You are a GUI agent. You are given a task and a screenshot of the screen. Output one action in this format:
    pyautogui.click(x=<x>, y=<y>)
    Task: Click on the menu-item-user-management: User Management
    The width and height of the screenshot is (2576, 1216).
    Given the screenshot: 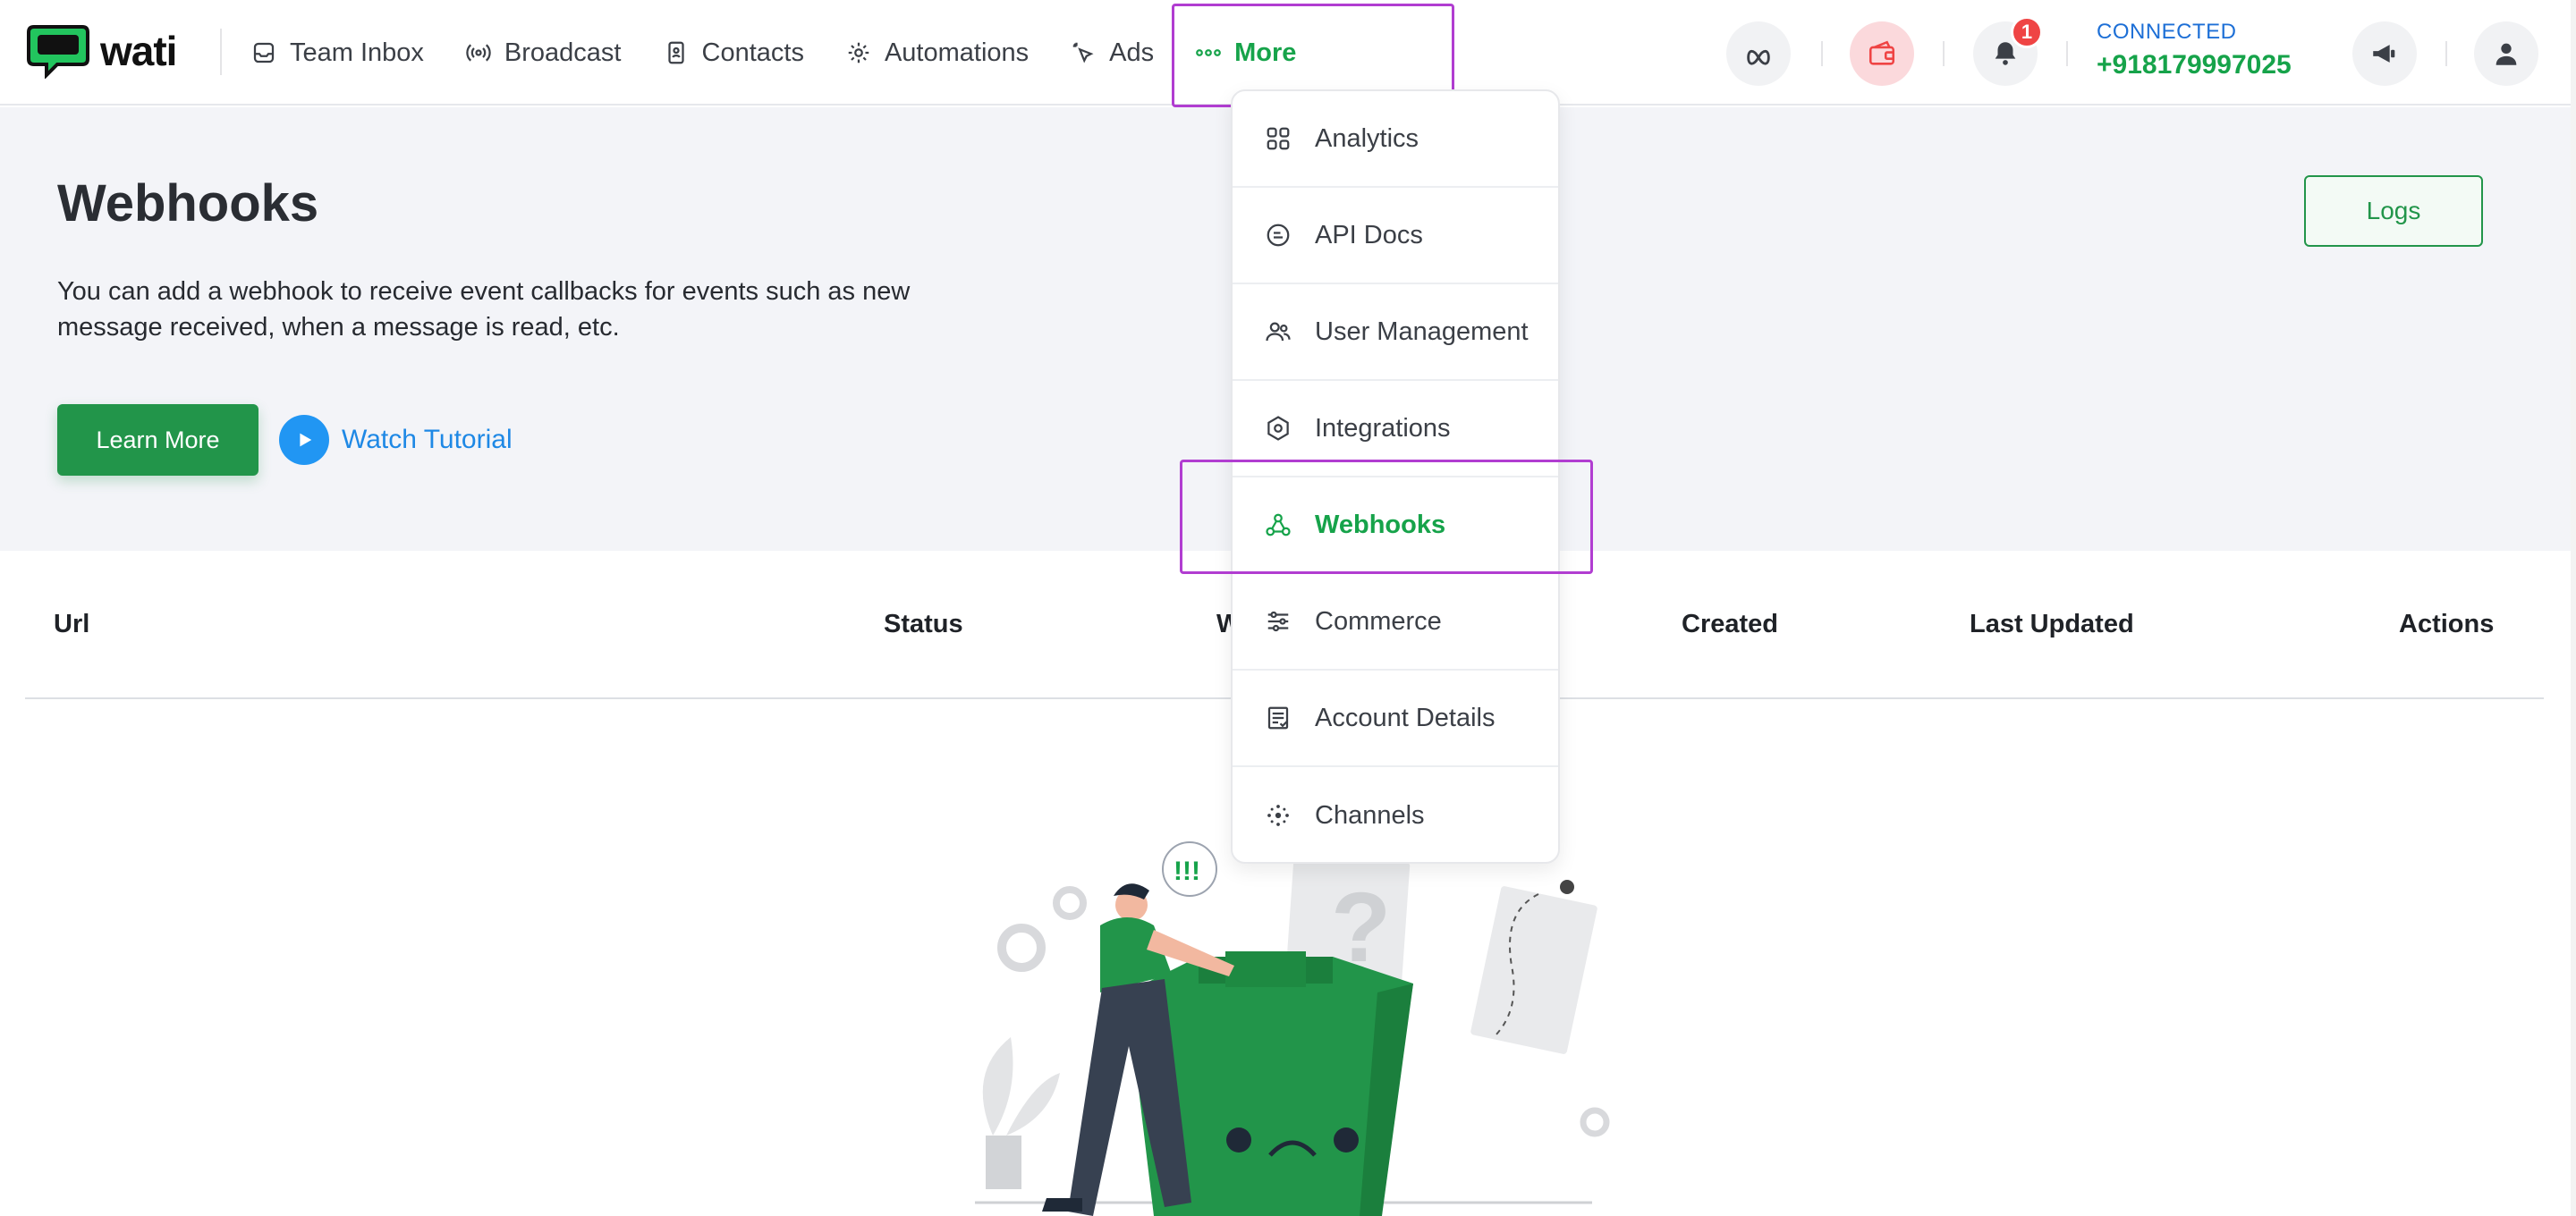 What is the action you would take?
    pyautogui.click(x=1395, y=332)
    